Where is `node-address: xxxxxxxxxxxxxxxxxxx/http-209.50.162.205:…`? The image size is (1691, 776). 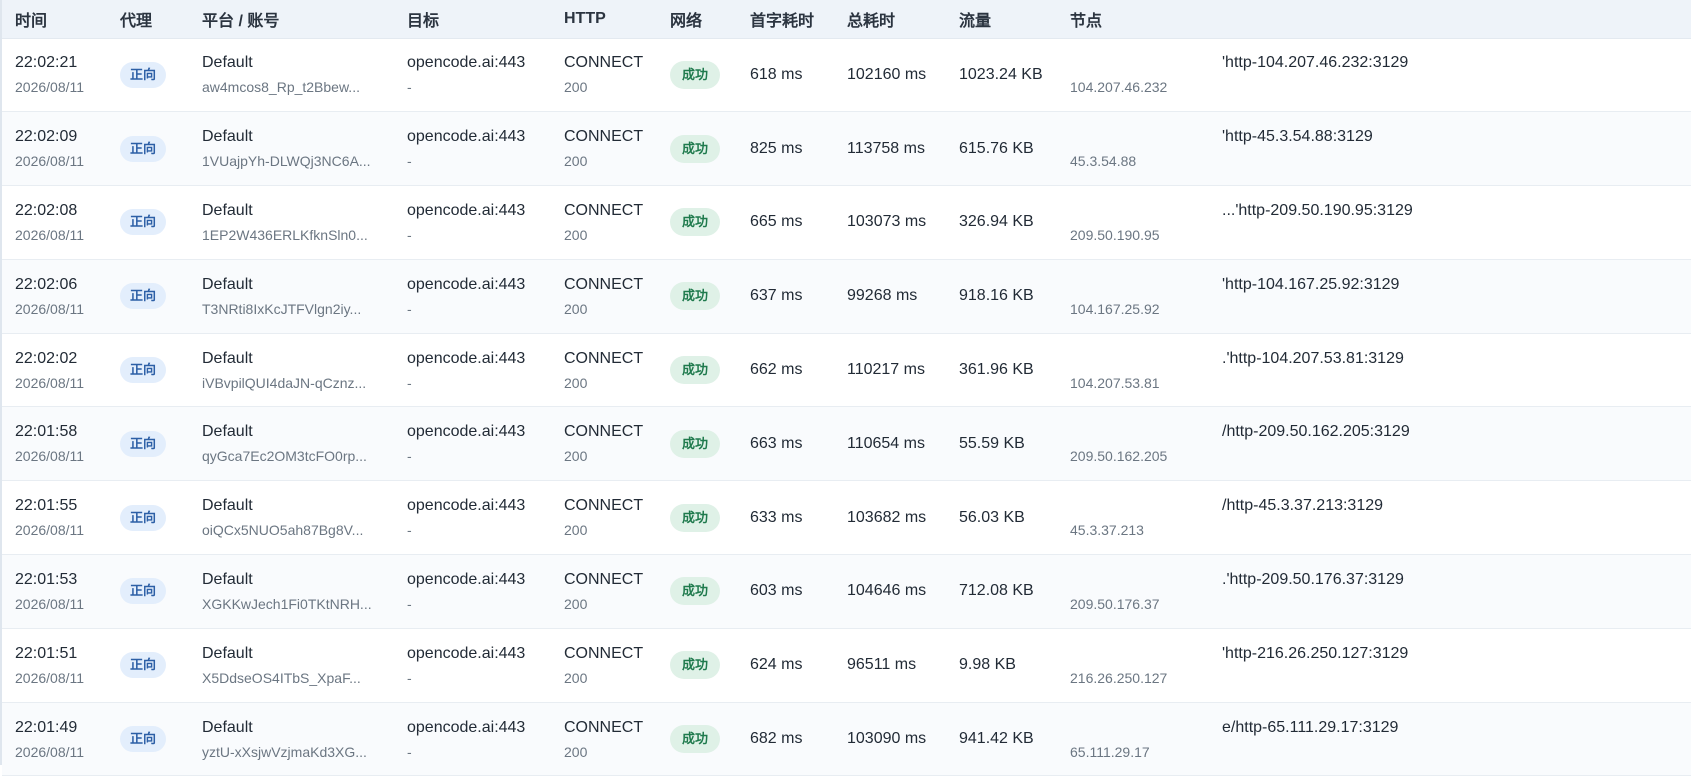 node-address: xxxxxxxxxxxxxxxxxxx/http-209.50.162.205:… is located at coordinates (1380, 432).